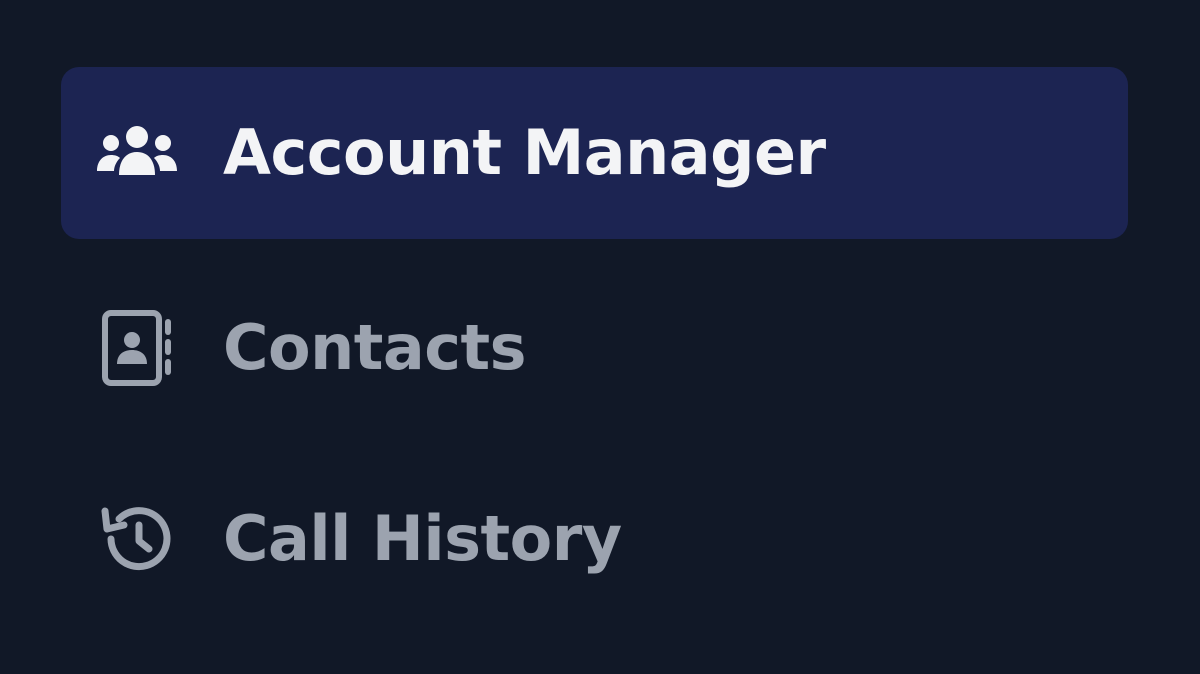  What do you see at coordinates (375, 347) in the screenshot?
I see `sidebar-item-label: Contacts` at bounding box center [375, 347].